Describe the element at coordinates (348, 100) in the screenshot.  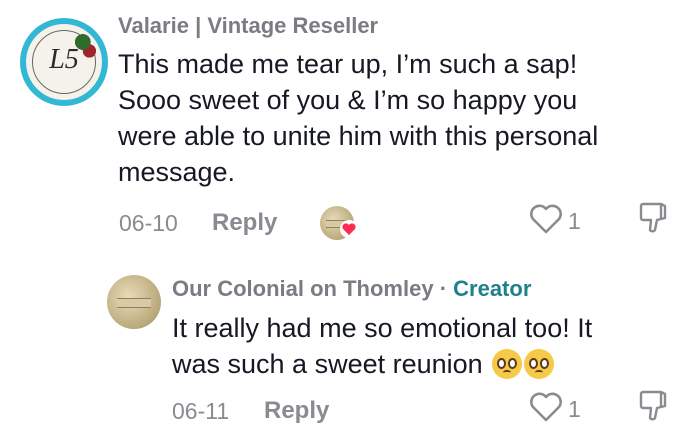
I see `comment-line: Sooo sweet of you & I’m so happy you` at that location.